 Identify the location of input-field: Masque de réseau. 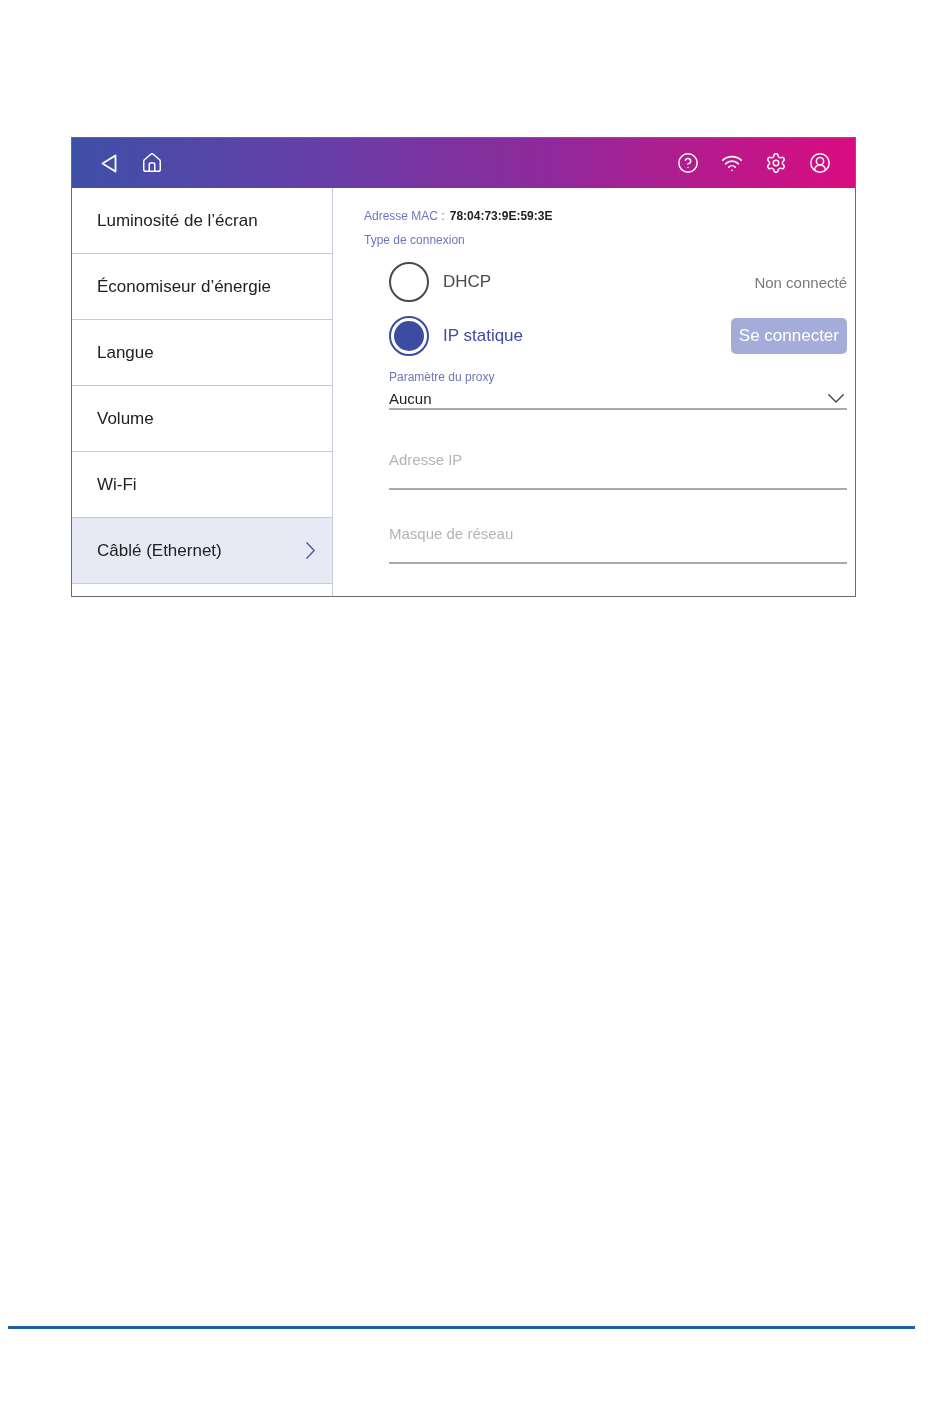
(618, 539).